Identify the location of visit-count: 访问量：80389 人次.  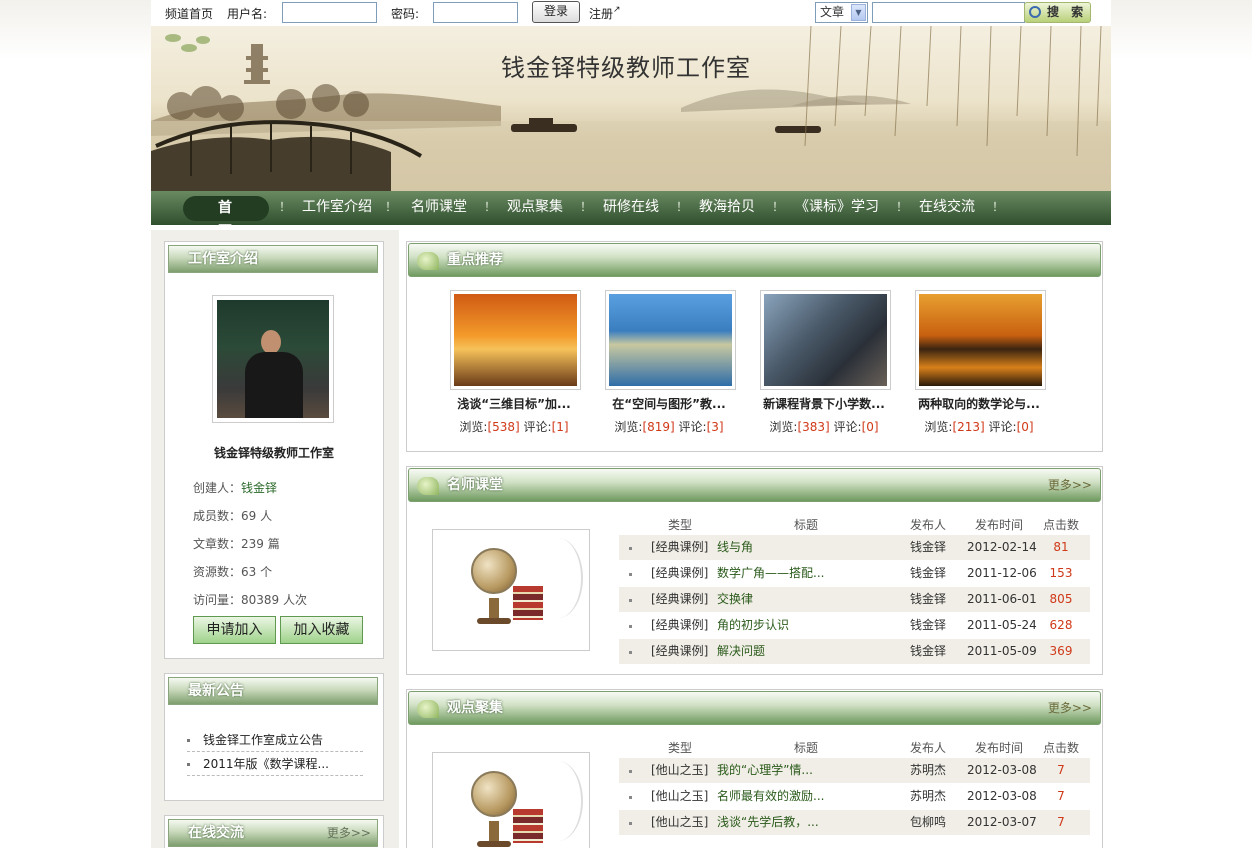
(250, 600).